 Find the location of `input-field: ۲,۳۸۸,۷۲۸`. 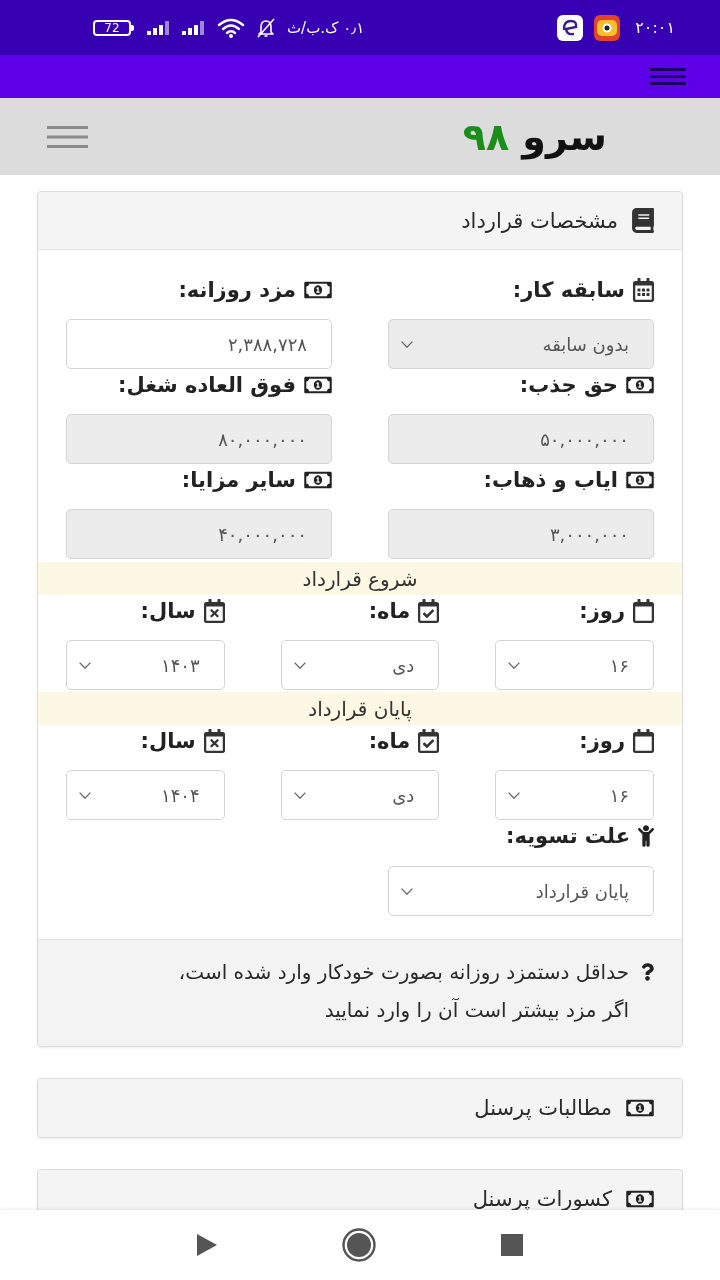

input-field: ۲,۳۸۸,۷۲۸ is located at coordinates (199, 344).